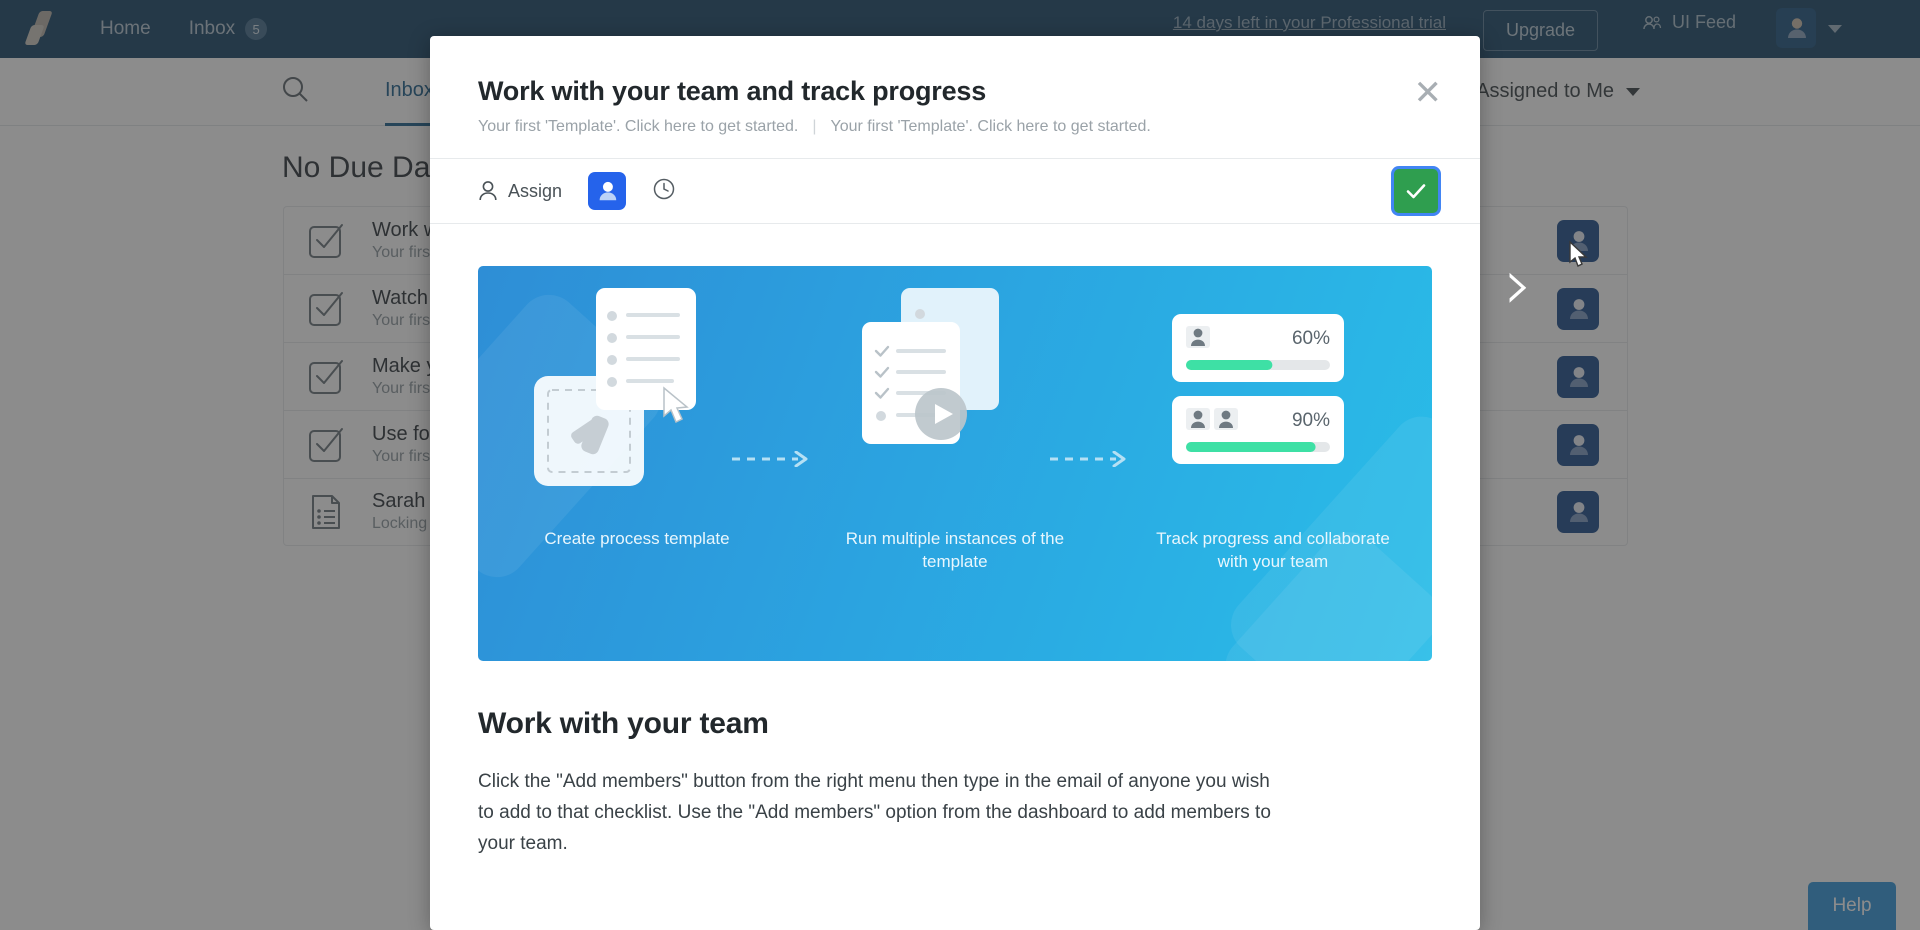  I want to click on mouse-cursor-icon, so click(1578, 253).